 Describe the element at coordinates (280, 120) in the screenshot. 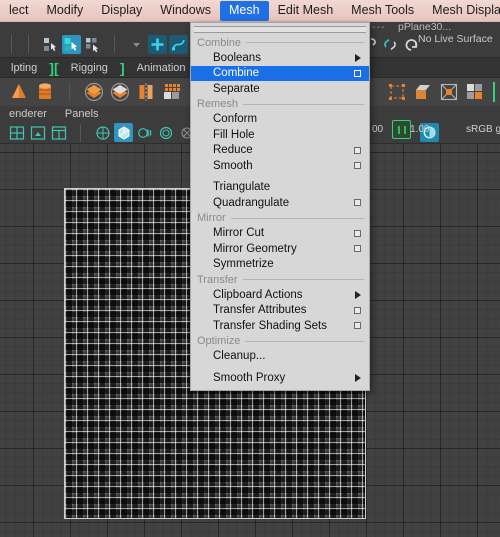

I see `menu-item-conform: Conform` at that location.